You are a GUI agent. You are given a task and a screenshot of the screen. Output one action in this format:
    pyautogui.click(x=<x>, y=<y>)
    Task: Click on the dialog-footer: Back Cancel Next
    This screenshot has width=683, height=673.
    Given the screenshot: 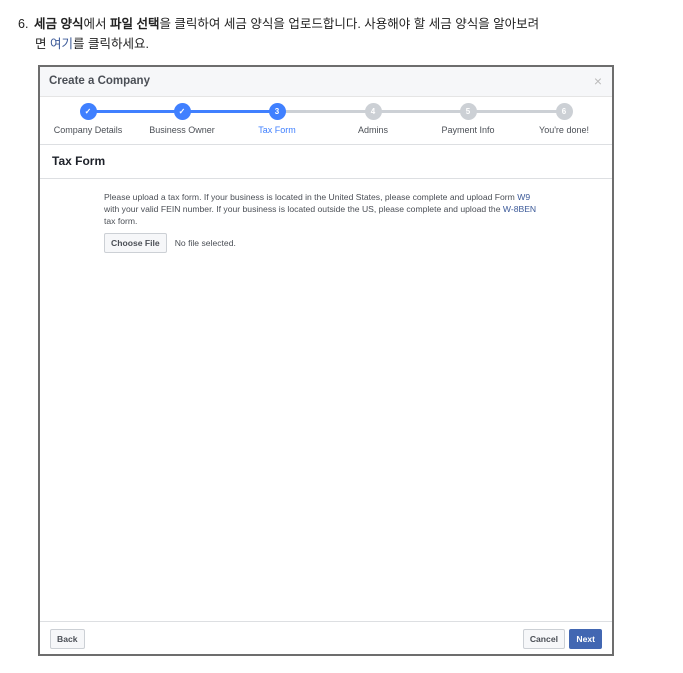 What is the action you would take?
    pyautogui.click(x=326, y=637)
    